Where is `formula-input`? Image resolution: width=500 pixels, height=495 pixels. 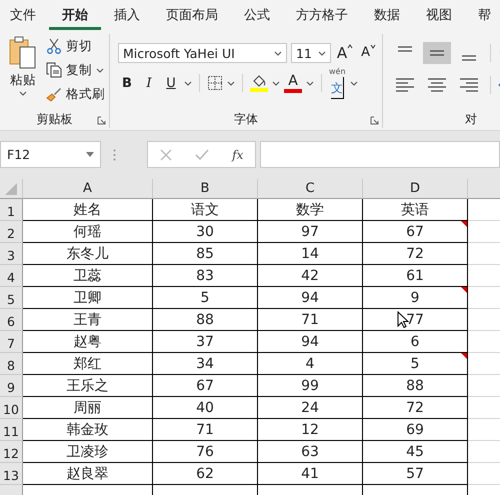 formula-input is located at coordinates (380, 154).